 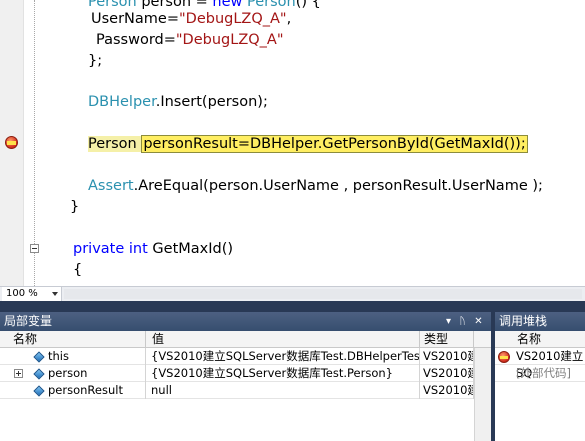 I want to click on code-line-5: DBHelper.Insert(person);, so click(x=178, y=102).